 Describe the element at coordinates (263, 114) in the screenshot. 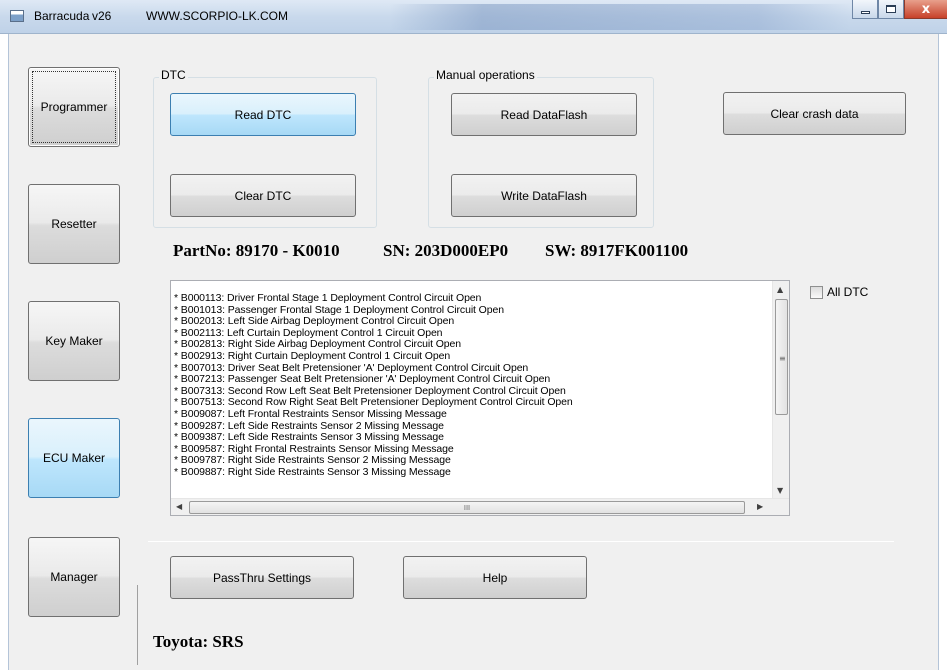

I see `read-dtc-button: Read DTC` at that location.